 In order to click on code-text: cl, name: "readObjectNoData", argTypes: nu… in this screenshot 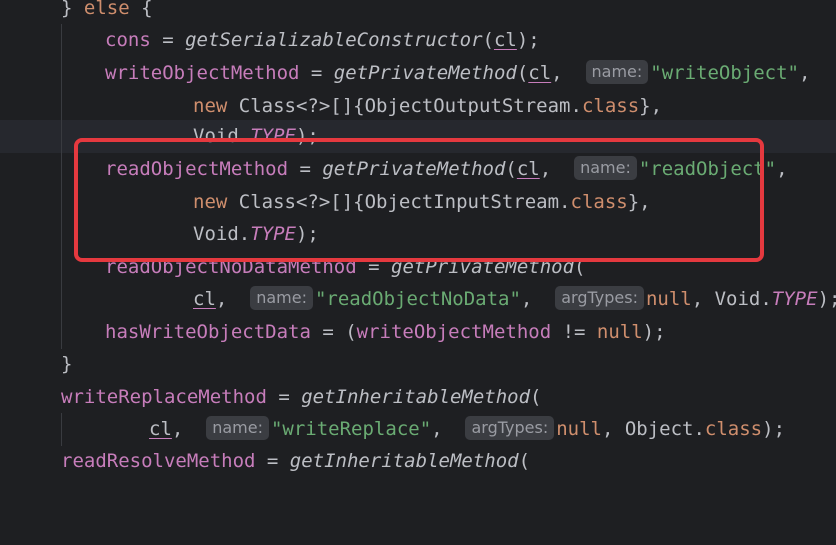, I will do `click(514, 299)`.